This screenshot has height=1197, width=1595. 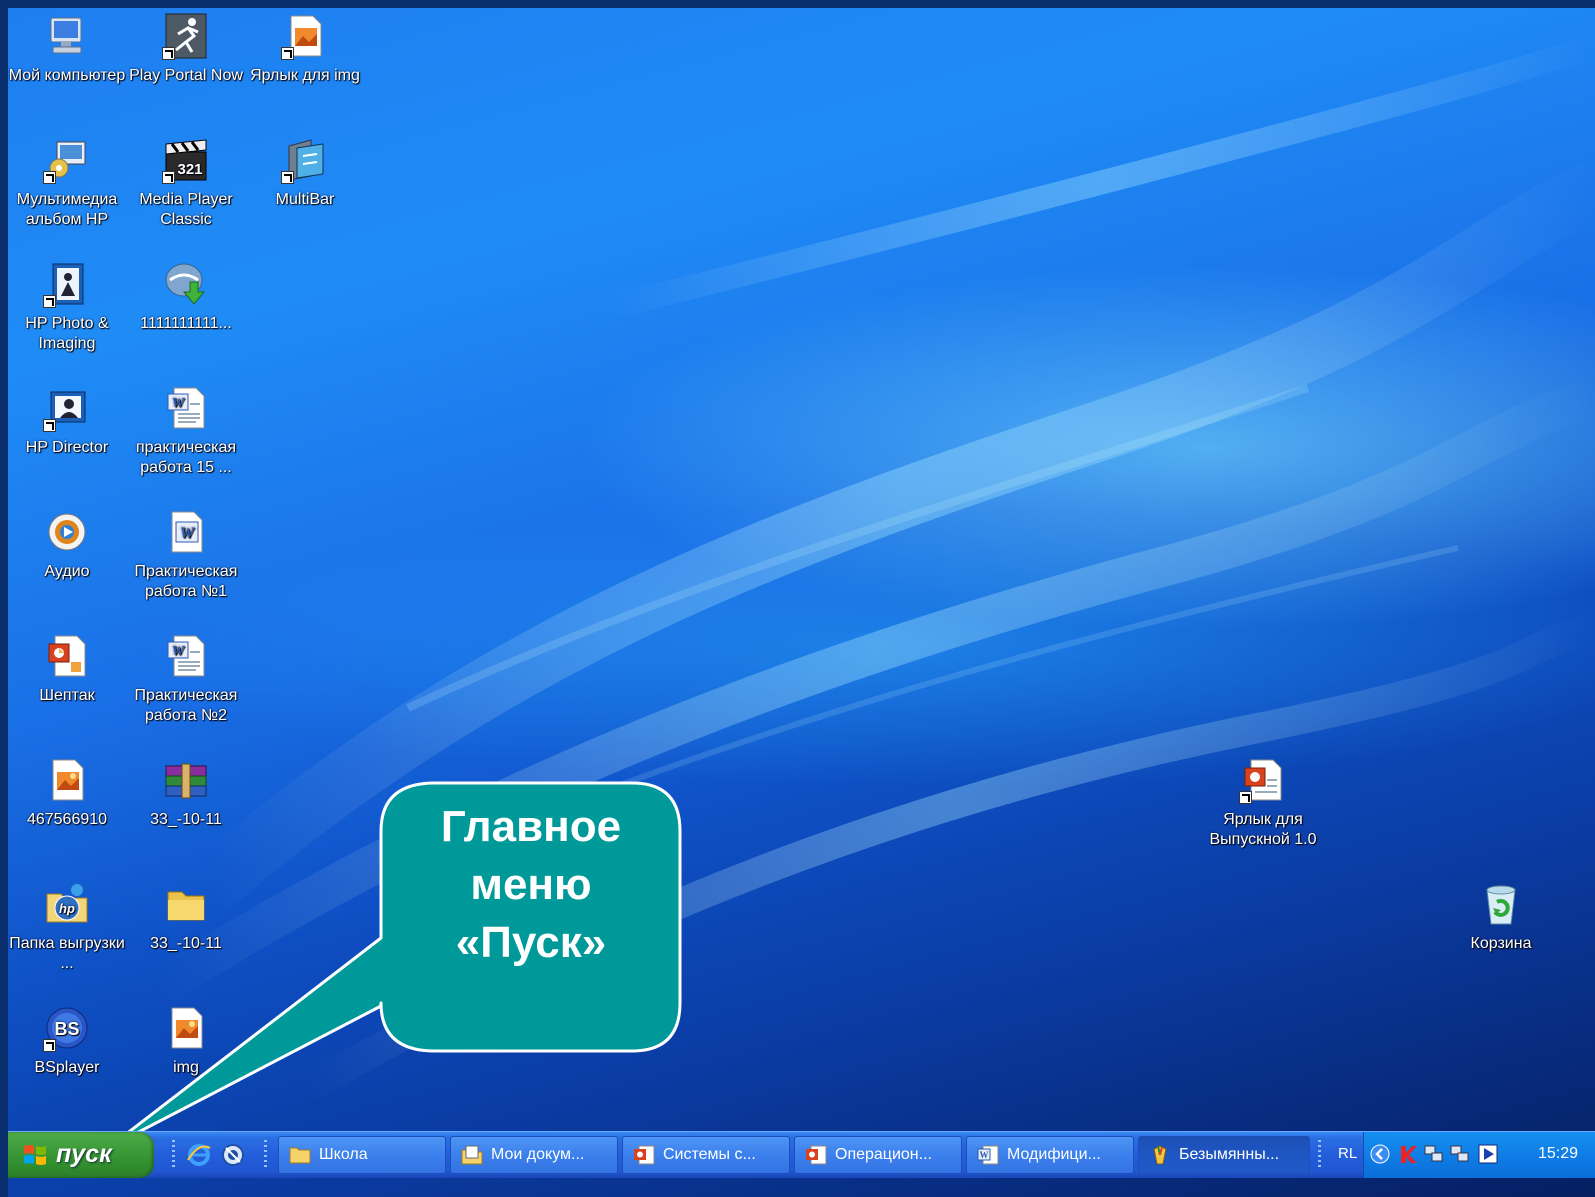 I want to click on media-disc-icon, so click(x=67, y=532).